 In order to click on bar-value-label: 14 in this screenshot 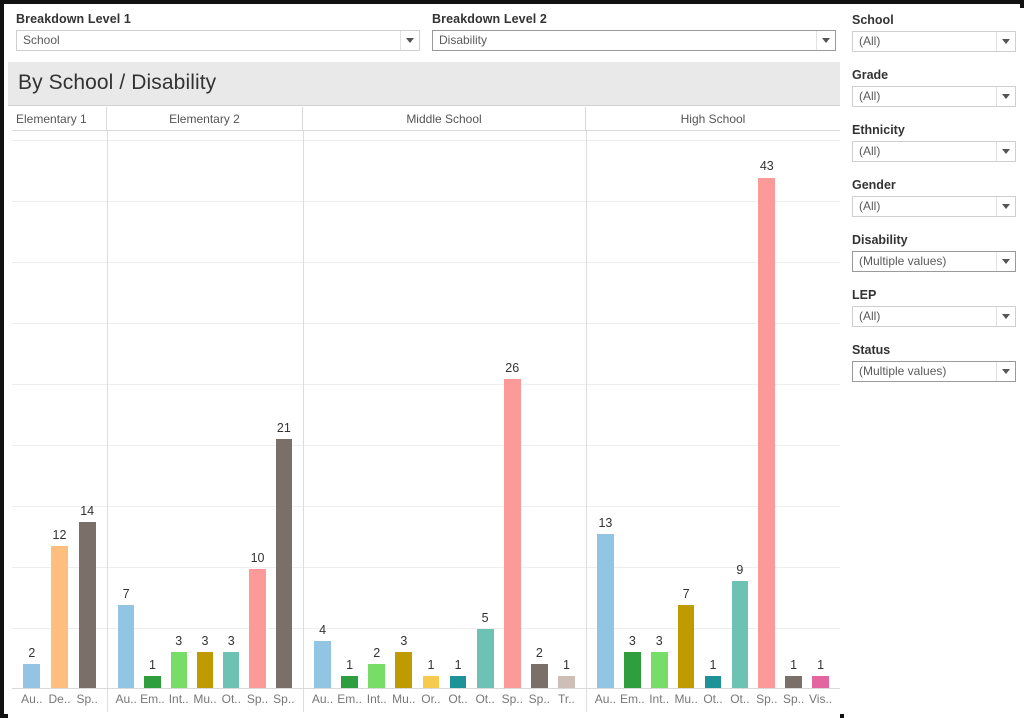, I will do `click(87, 510)`.